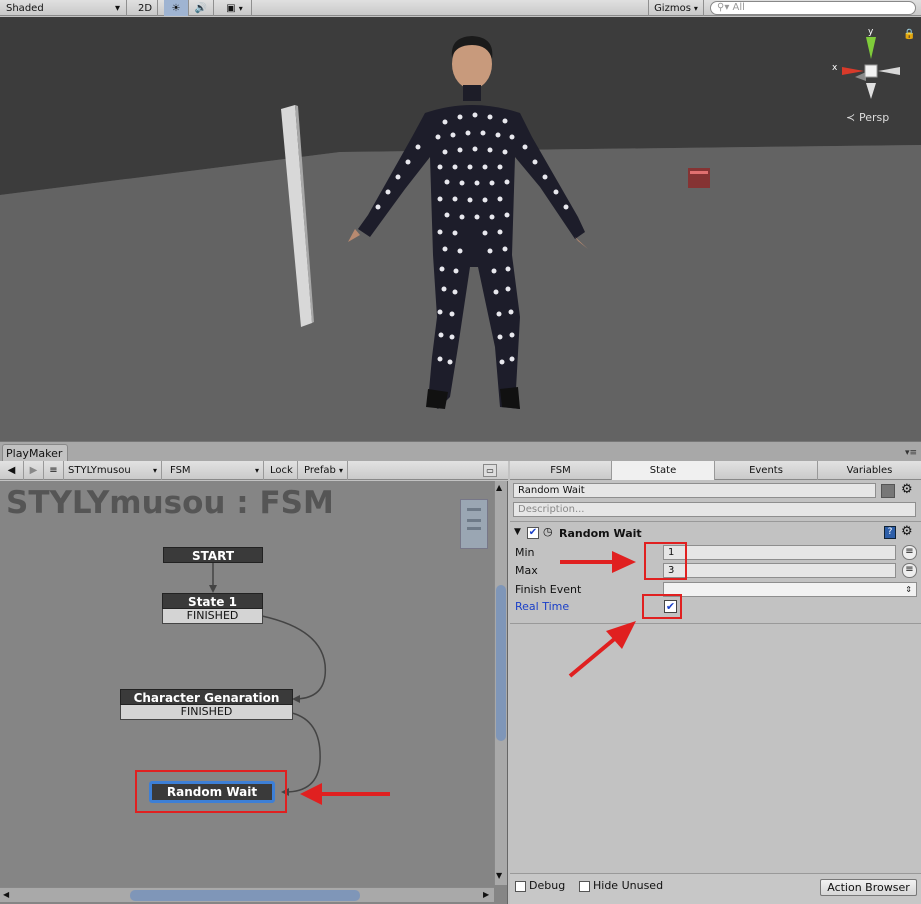 This screenshot has width=921, height=904. I want to click on state-title: Random Wait, so click(212, 792).